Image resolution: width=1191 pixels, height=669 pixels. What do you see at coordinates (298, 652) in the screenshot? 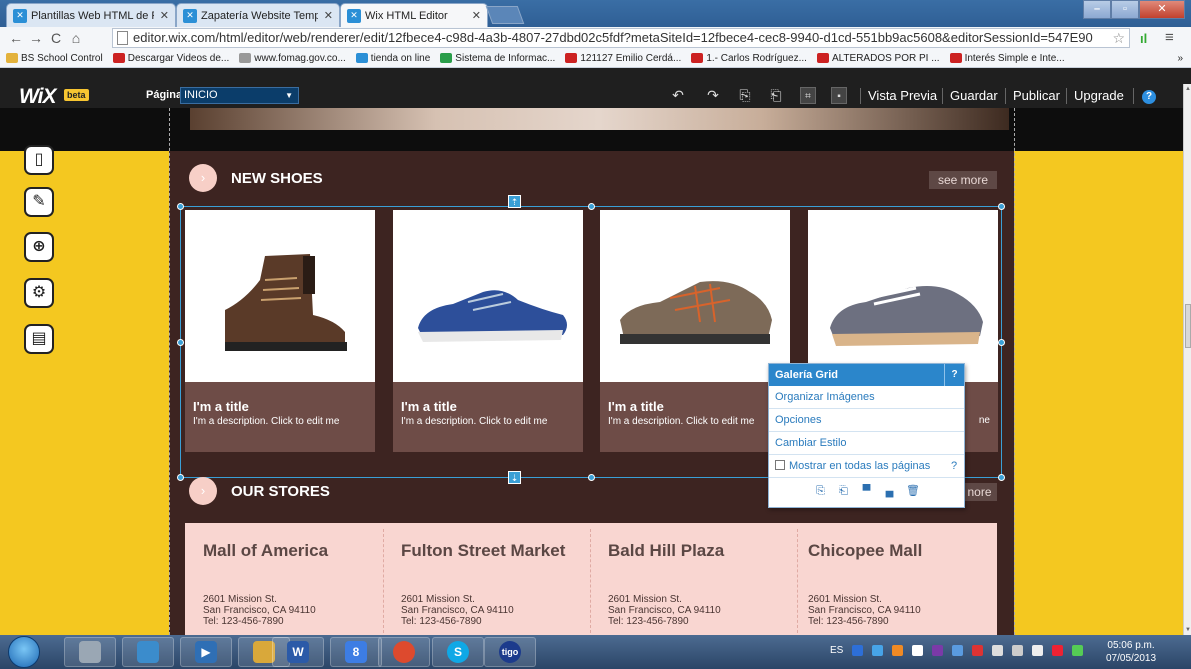
I see `taskbar-app: W` at bounding box center [298, 652].